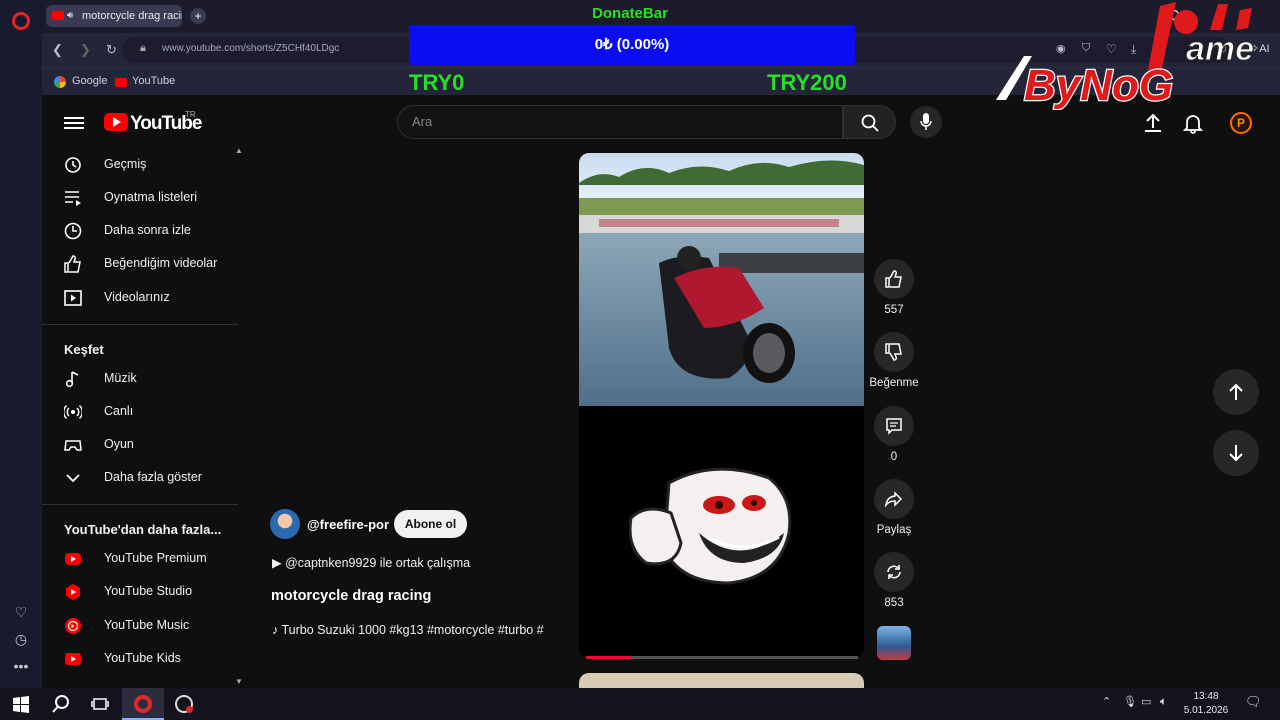  I want to click on new-tab-button: +, so click(198, 16).